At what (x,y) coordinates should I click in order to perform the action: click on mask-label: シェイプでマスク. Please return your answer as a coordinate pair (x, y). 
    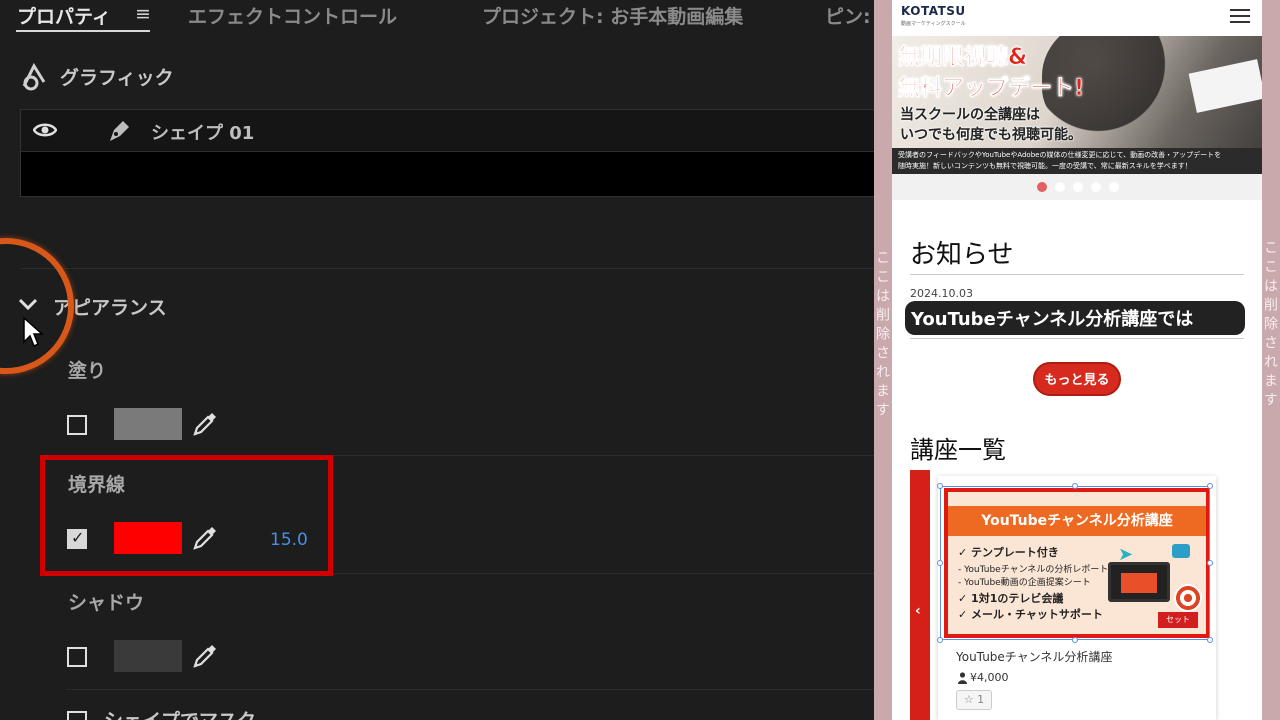
    Looking at the image, I should click on (180, 713).